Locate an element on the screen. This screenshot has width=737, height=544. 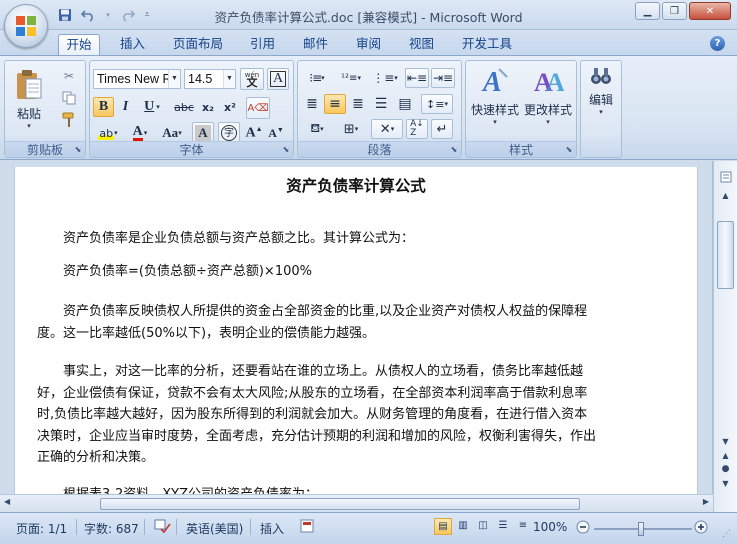
print-layout-view-icon: ▤ is located at coordinates (443, 526).